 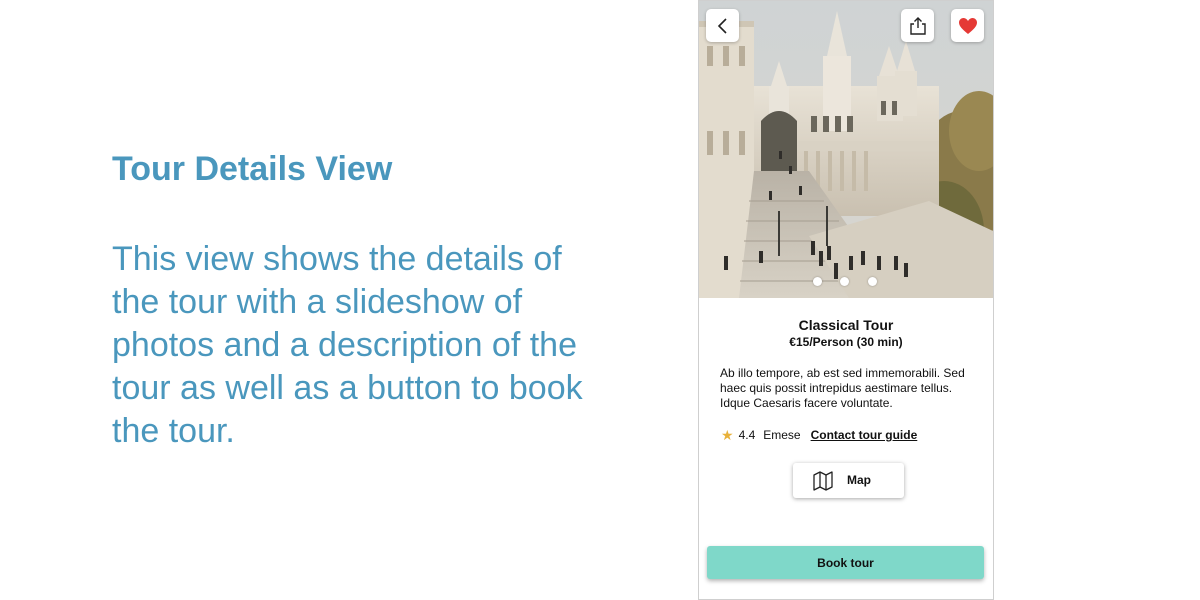 I want to click on tour-price: €15/Person (30 min), so click(x=846, y=342).